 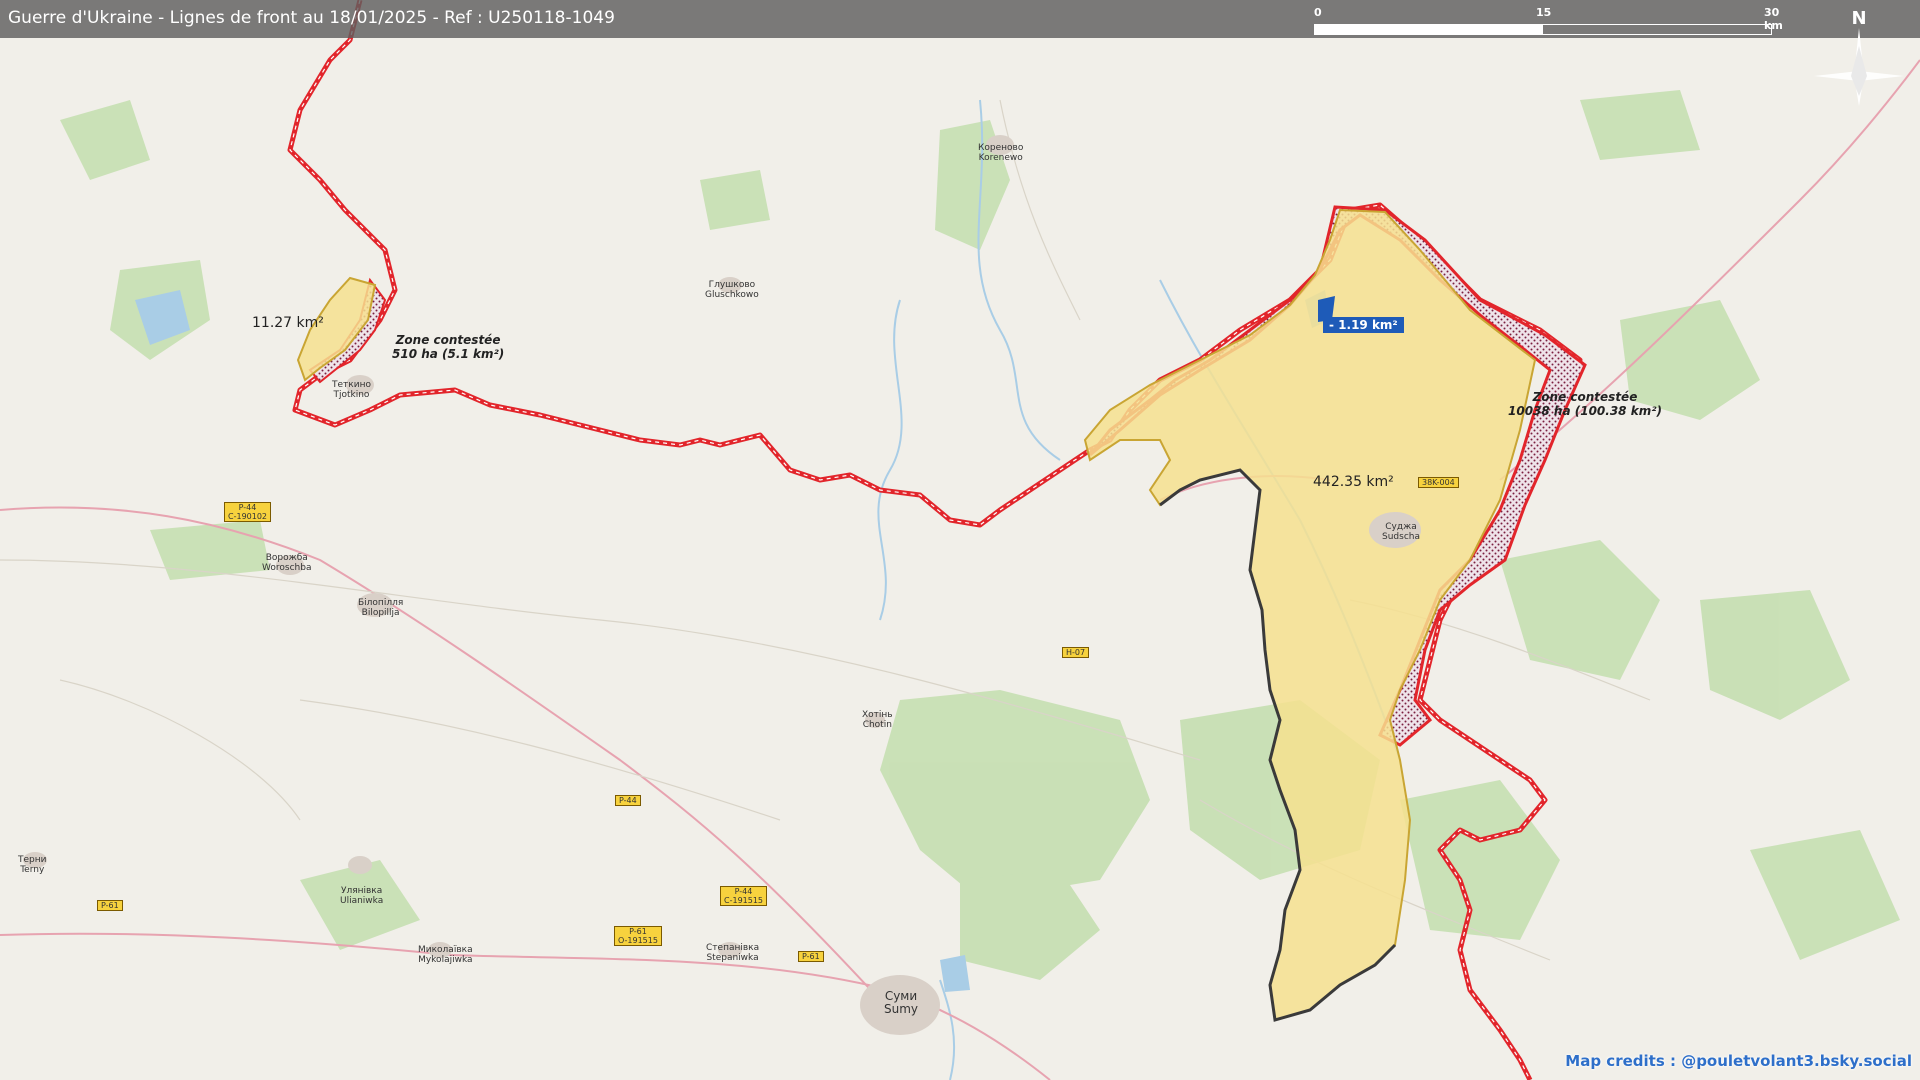 What do you see at coordinates (733, 953) in the screenshot?
I see `place-stepanivka: Степанівка Stepaniwka` at bounding box center [733, 953].